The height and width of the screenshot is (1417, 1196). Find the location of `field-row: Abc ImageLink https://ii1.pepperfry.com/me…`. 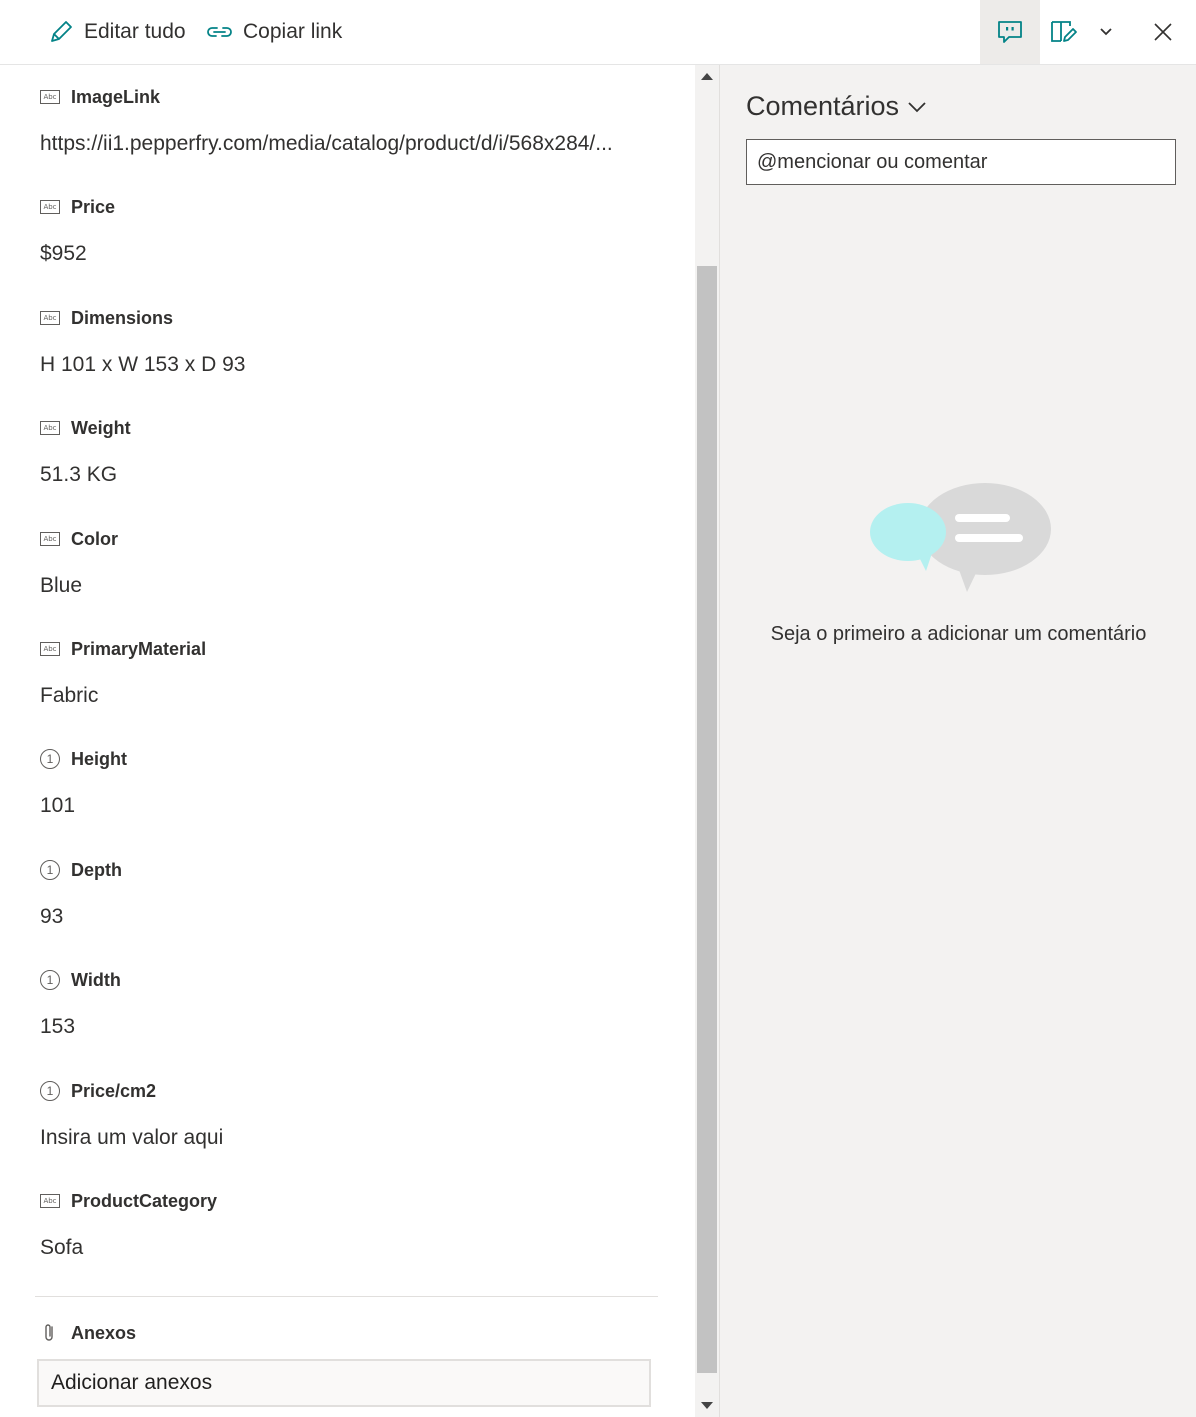

field-row: Abc ImageLink https://ii1.pepperfry.com/me… is located at coordinates (350, 121).